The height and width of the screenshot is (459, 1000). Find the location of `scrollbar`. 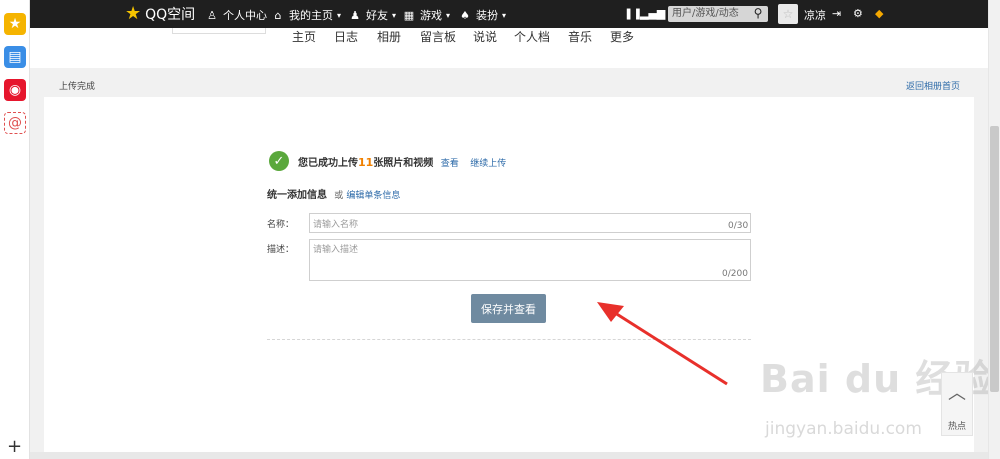

scrollbar is located at coordinates (994, 229).